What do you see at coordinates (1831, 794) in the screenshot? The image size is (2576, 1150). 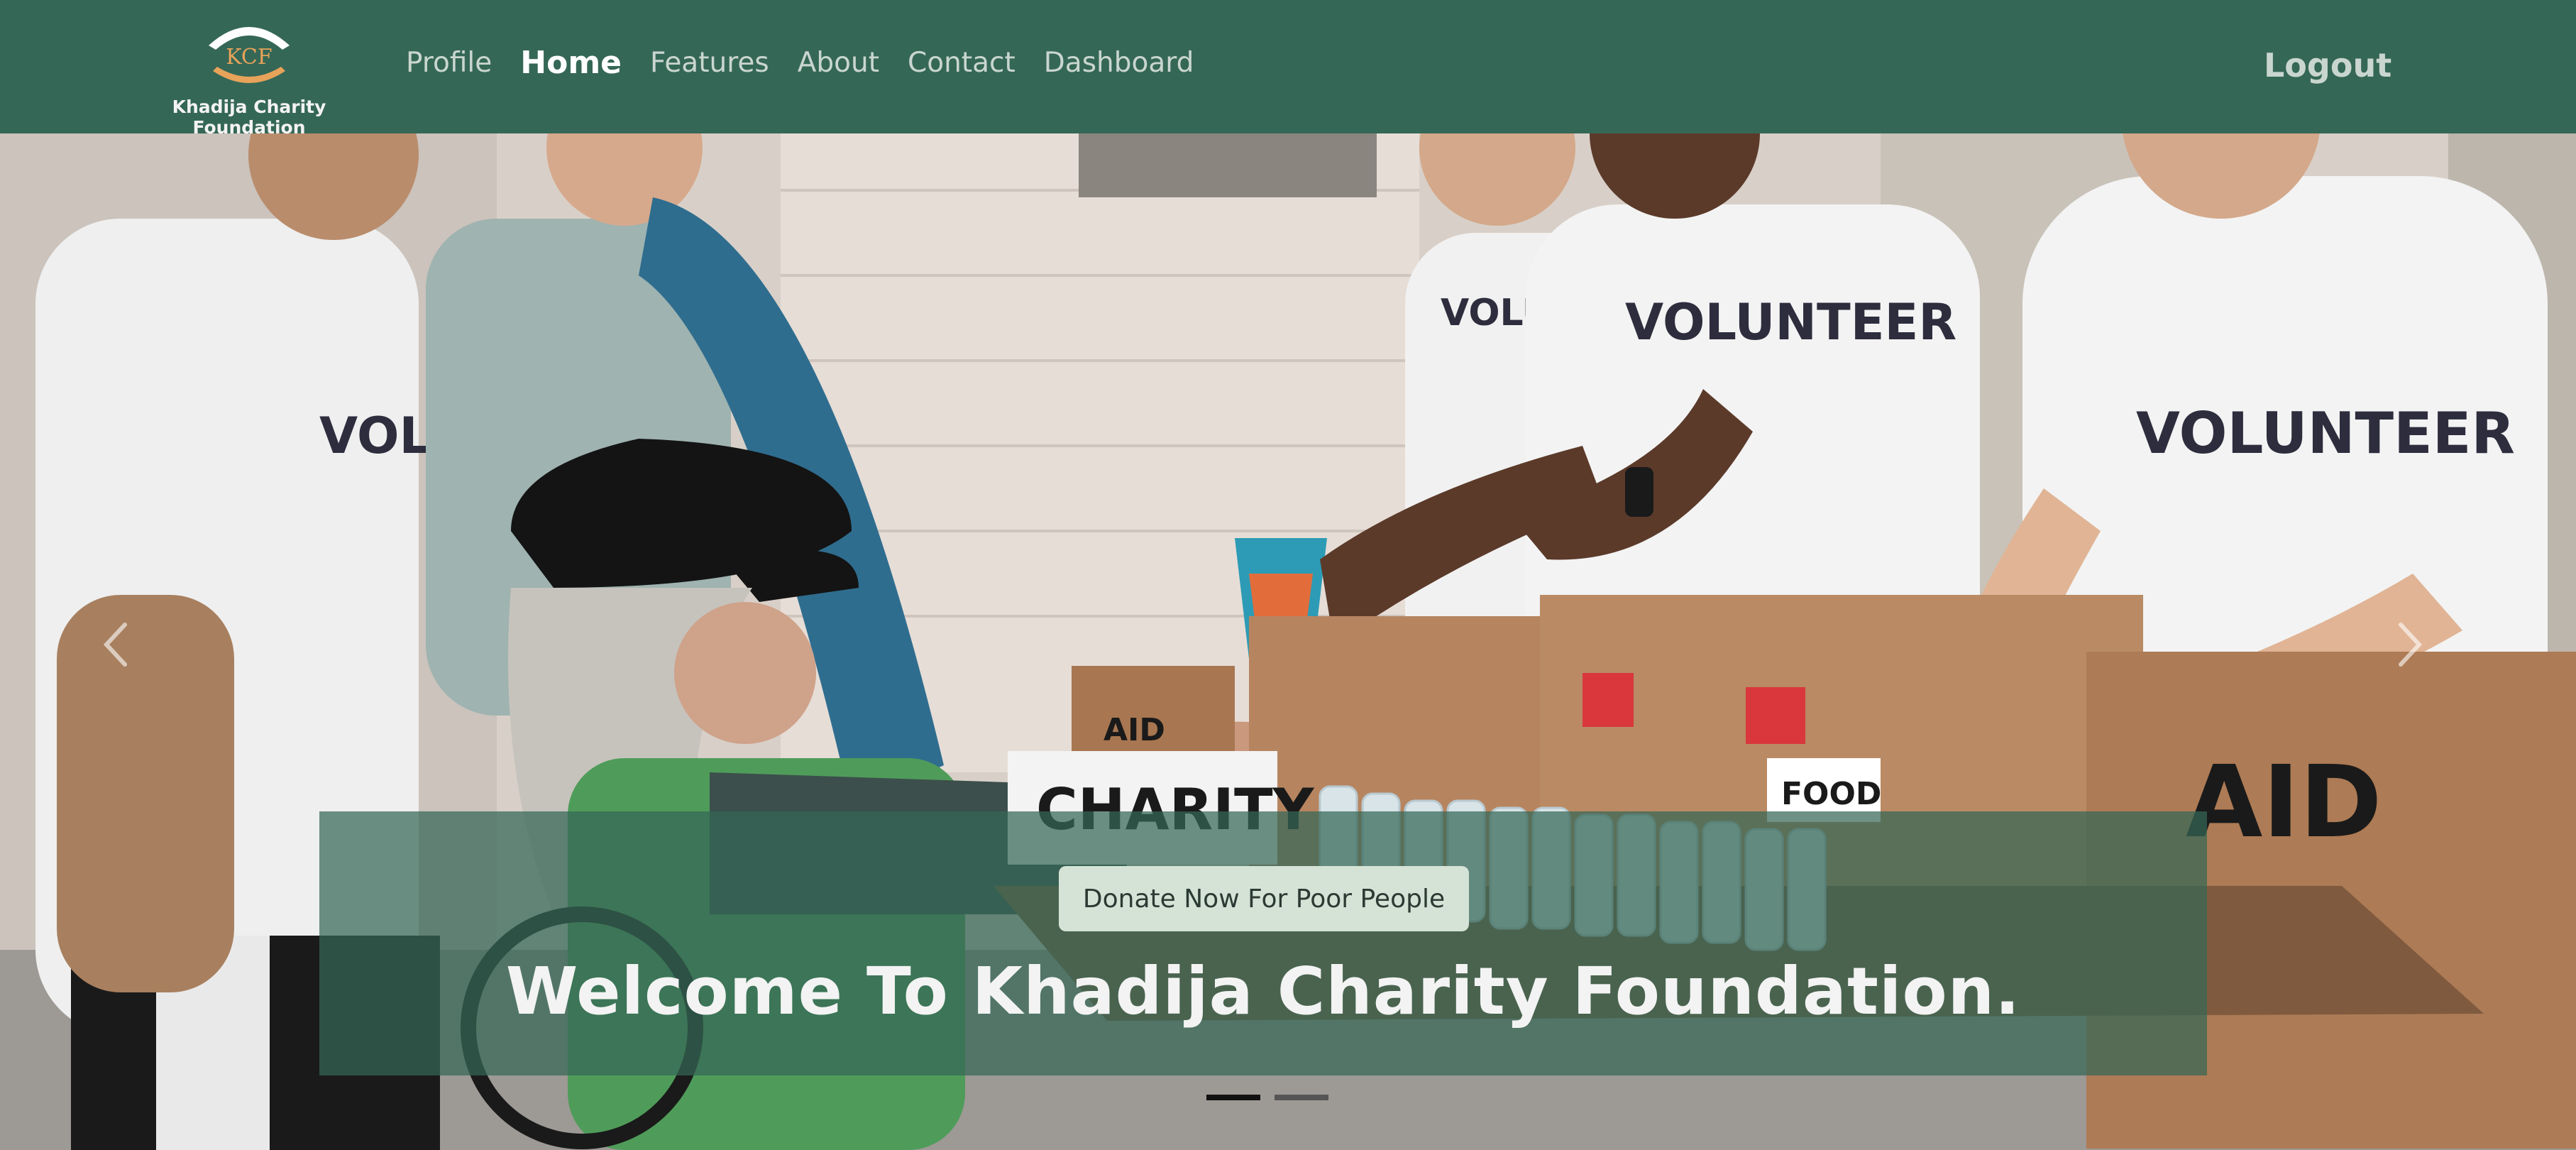 I see `svg-text: FOOD` at bounding box center [1831, 794].